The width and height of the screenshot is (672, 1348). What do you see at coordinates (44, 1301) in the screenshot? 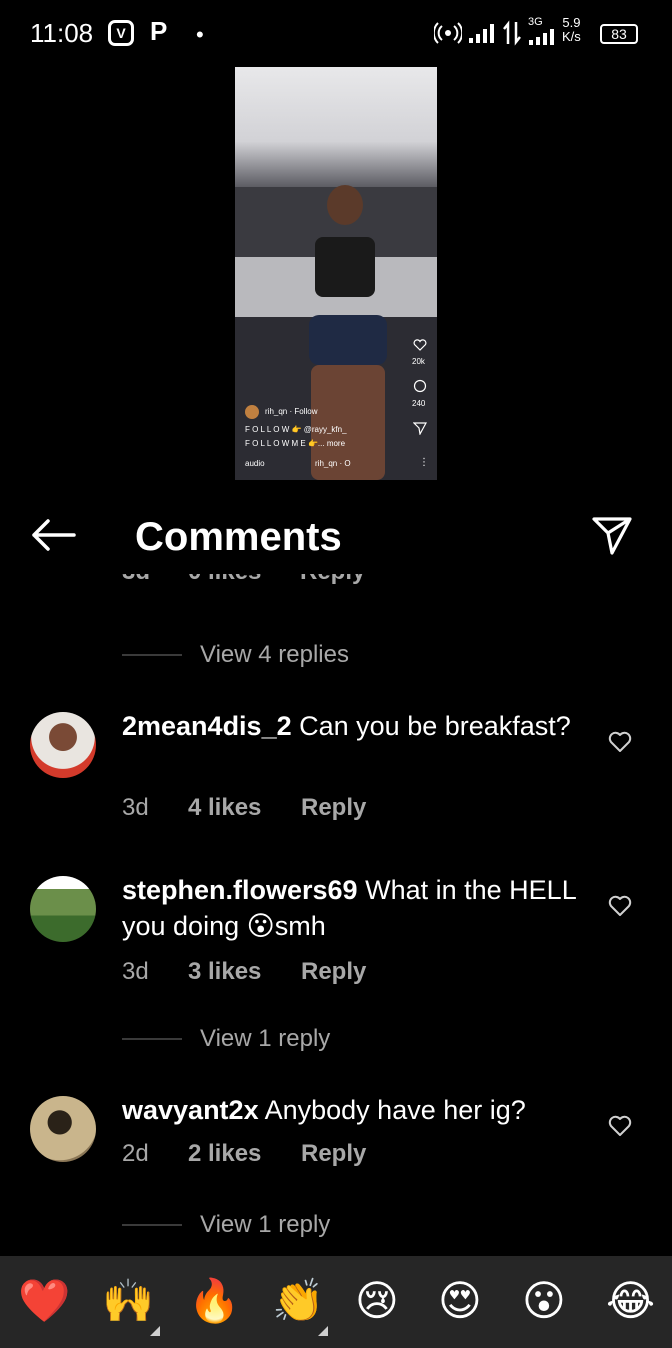
I see `emoji-heart: ❤️` at bounding box center [44, 1301].